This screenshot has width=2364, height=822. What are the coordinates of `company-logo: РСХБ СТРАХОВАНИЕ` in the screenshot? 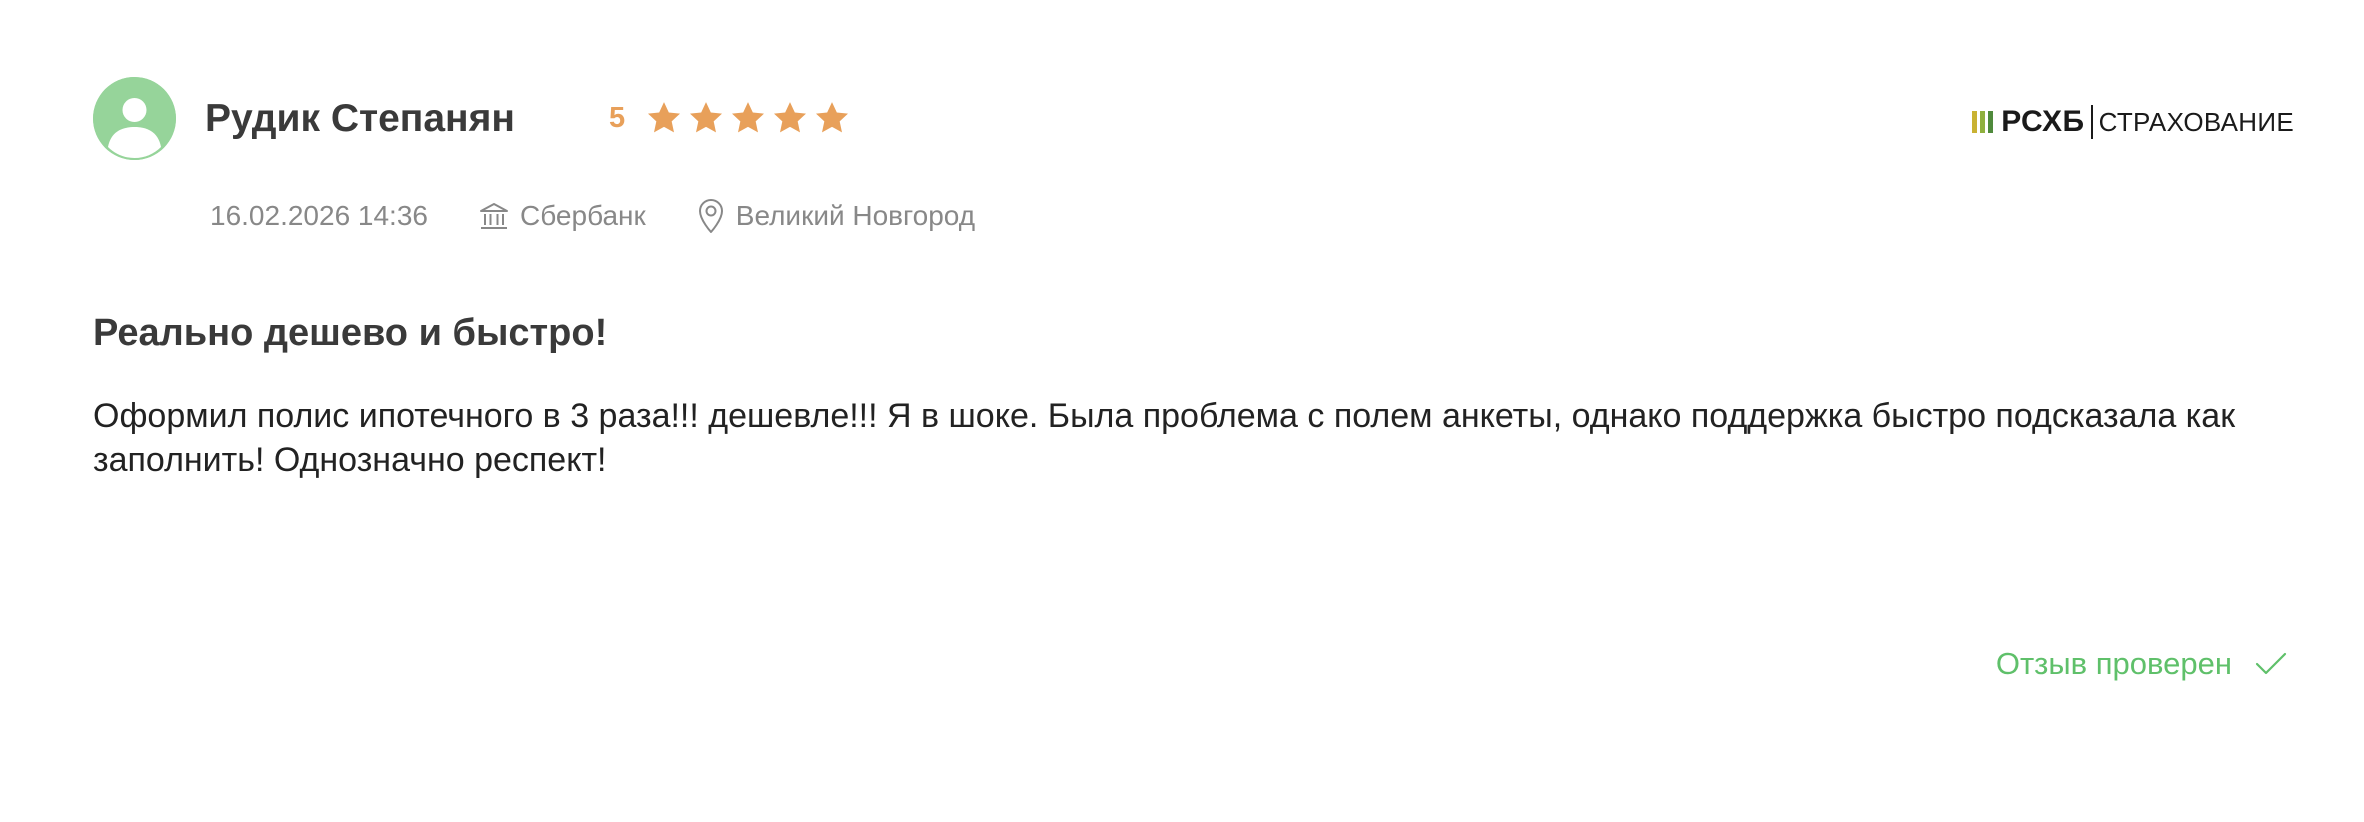 It's located at (2133, 122).